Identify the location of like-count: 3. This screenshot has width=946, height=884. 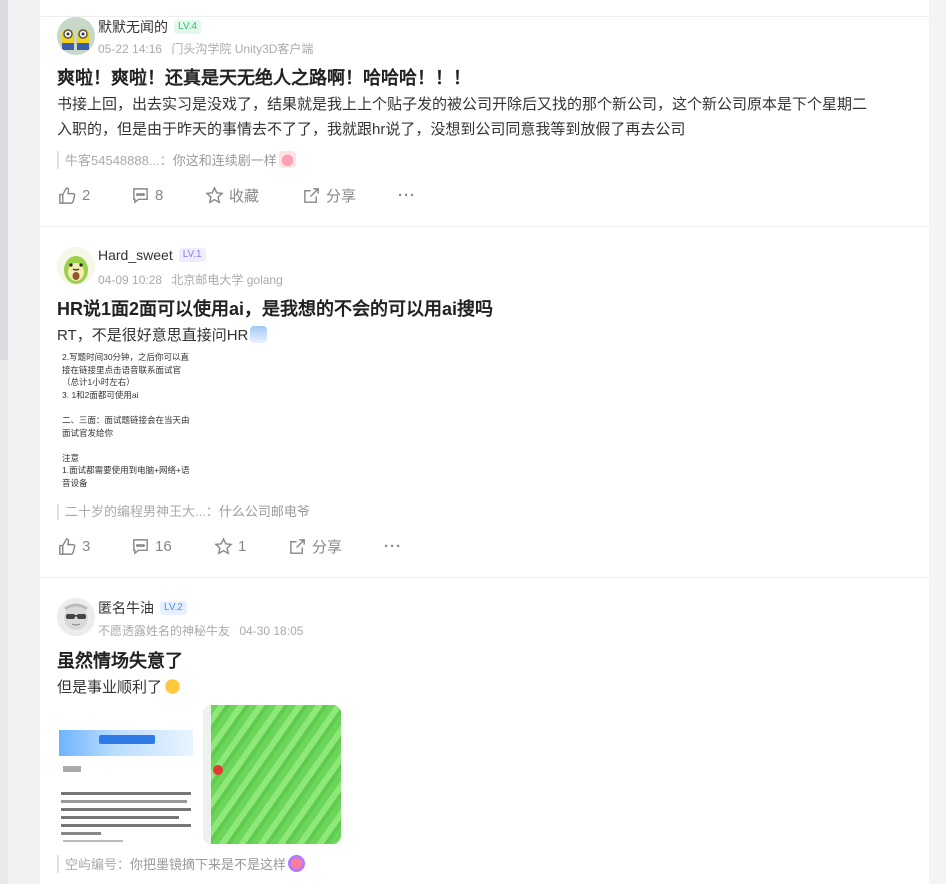
(86, 546).